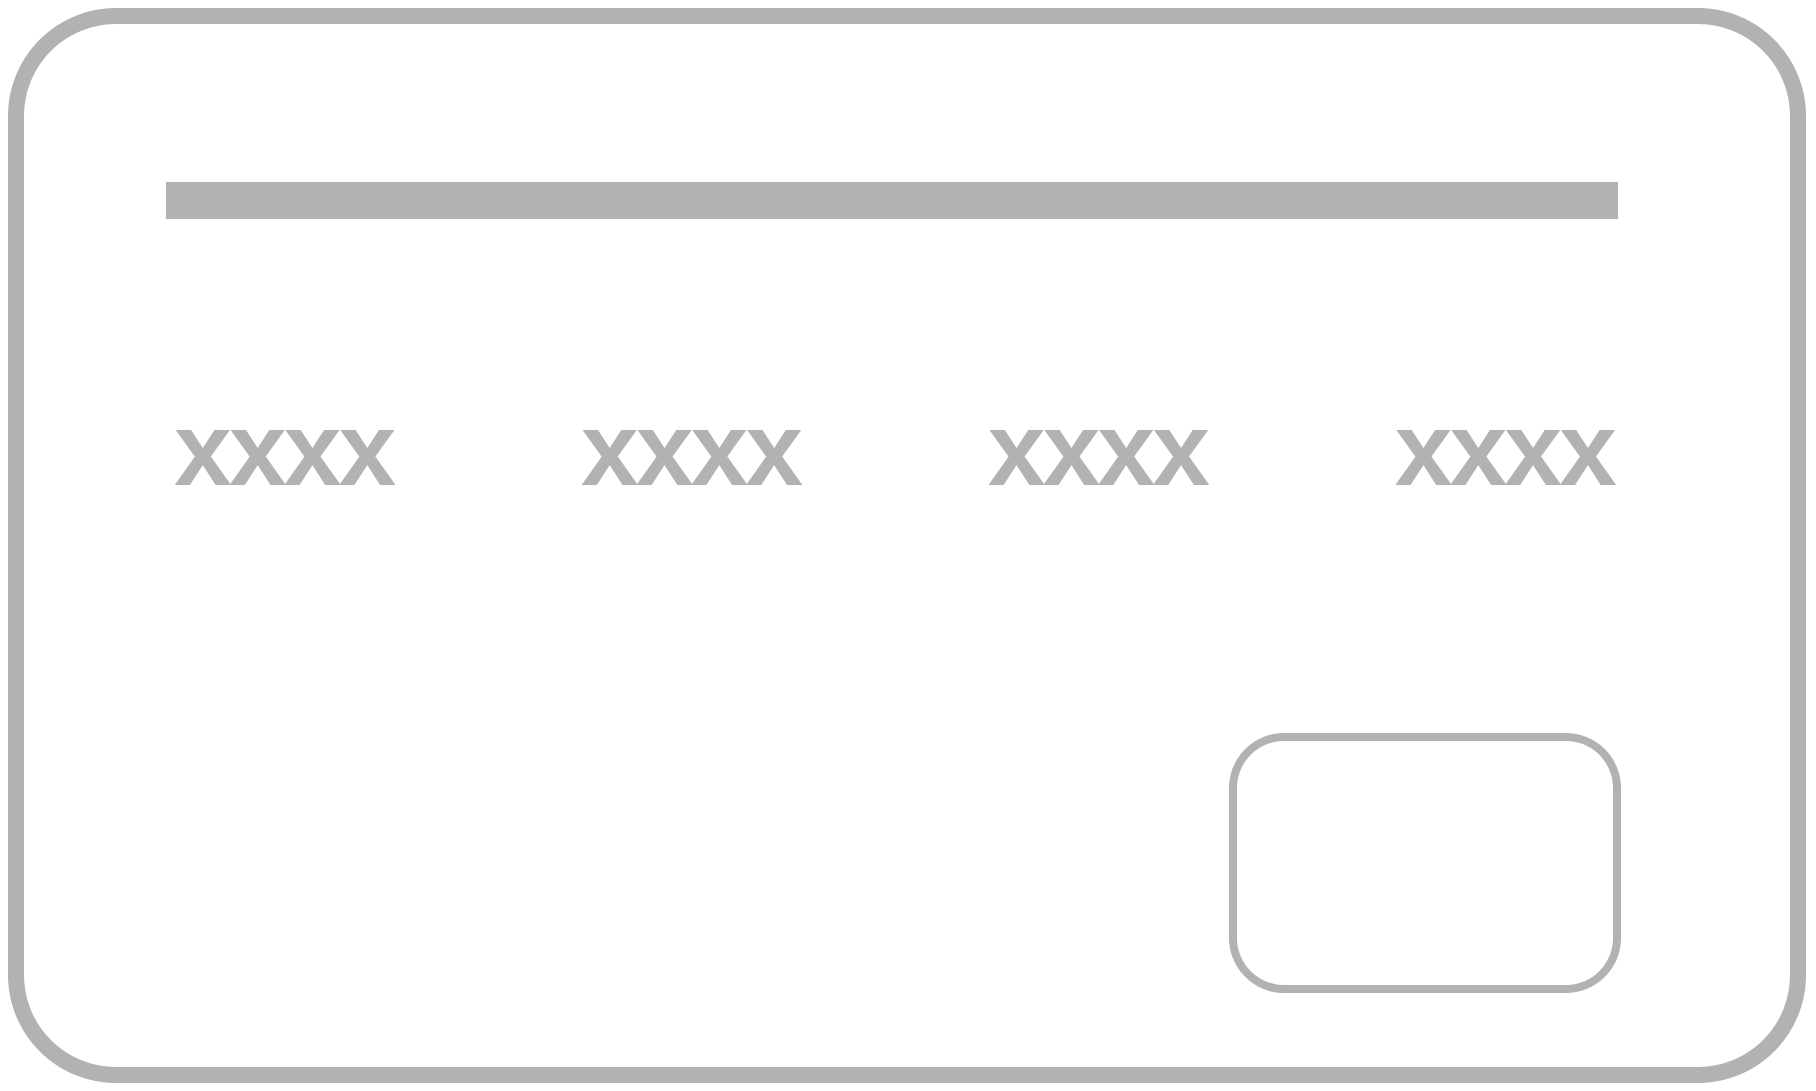 The height and width of the screenshot is (1091, 1816). What do you see at coordinates (285, 450) in the screenshot?
I see `card-number-group-1: xxxx` at bounding box center [285, 450].